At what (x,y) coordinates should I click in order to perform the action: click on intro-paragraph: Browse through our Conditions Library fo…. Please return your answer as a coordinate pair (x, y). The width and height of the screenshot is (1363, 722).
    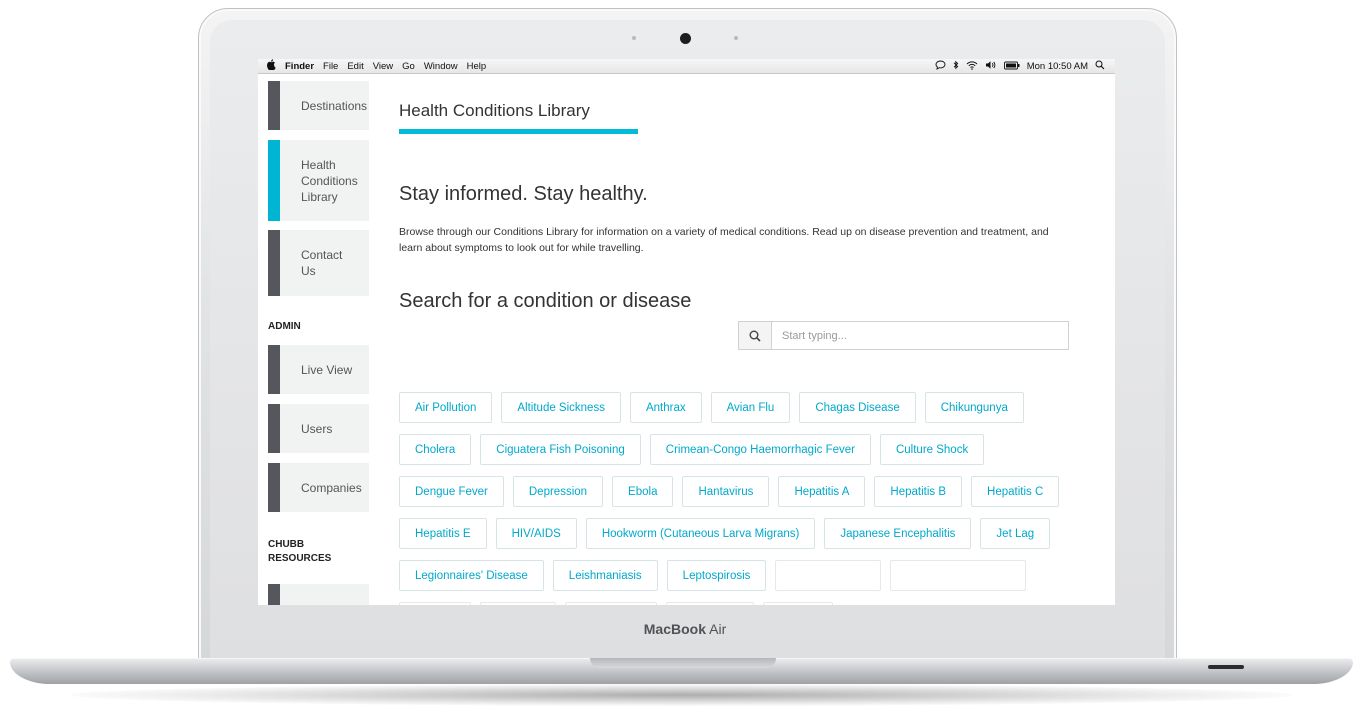
    Looking at the image, I should click on (724, 240).